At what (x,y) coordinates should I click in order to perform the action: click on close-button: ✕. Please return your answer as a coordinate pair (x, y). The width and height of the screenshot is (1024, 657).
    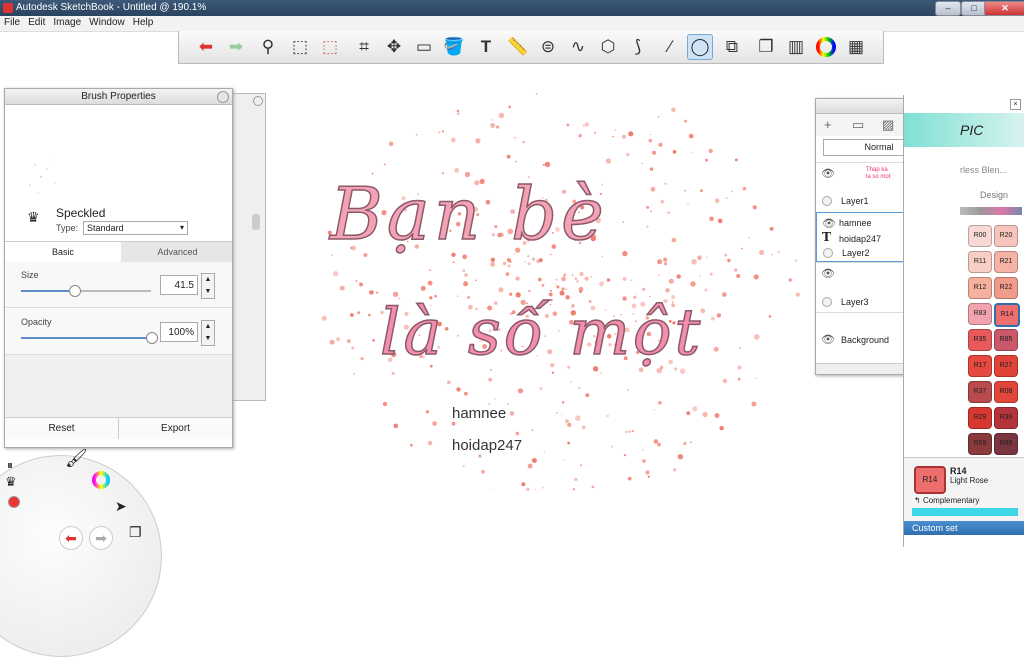
    Looking at the image, I should click on (1004, 8).